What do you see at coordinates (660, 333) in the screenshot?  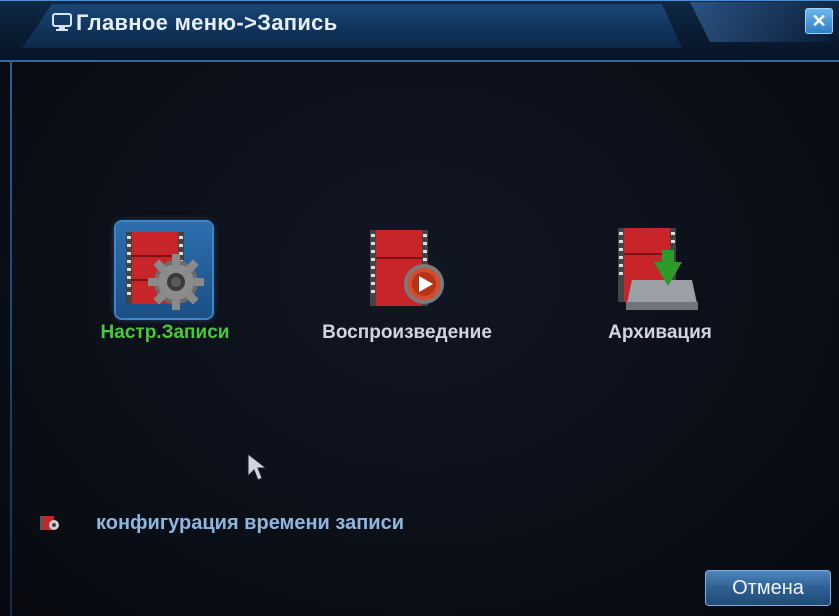 I see `backup-label: Архивация` at bounding box center [660, 333].